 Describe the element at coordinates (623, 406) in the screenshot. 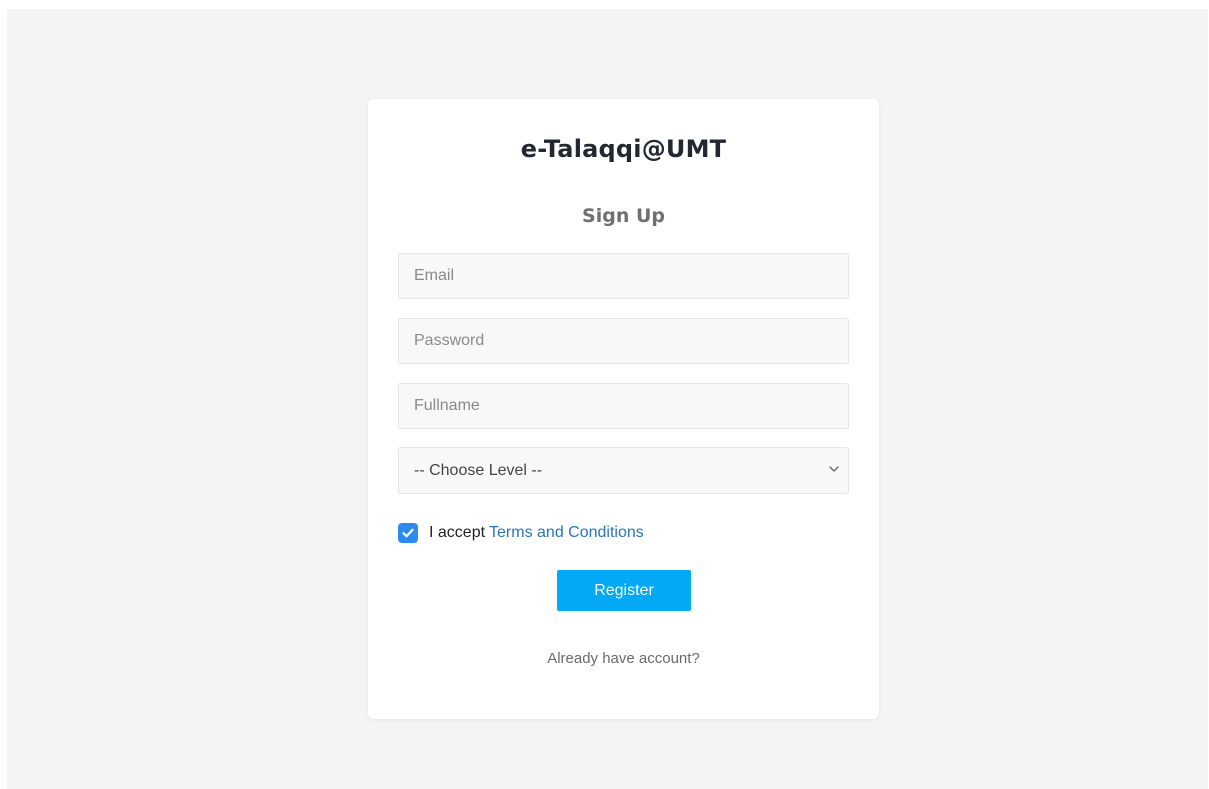

I see `fullname-input` at that location.